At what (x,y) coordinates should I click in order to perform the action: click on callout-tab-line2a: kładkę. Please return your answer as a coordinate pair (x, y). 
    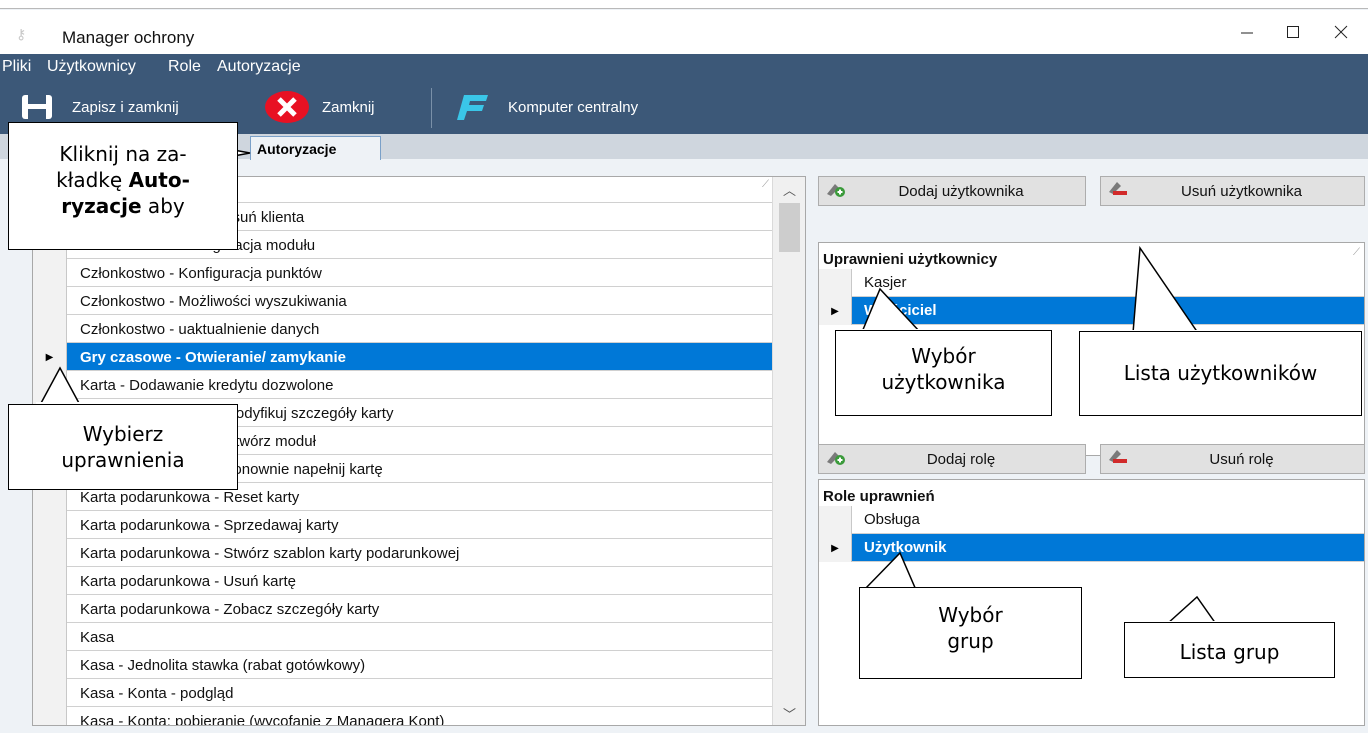
    Looking at the image, I should click on (92, 180).